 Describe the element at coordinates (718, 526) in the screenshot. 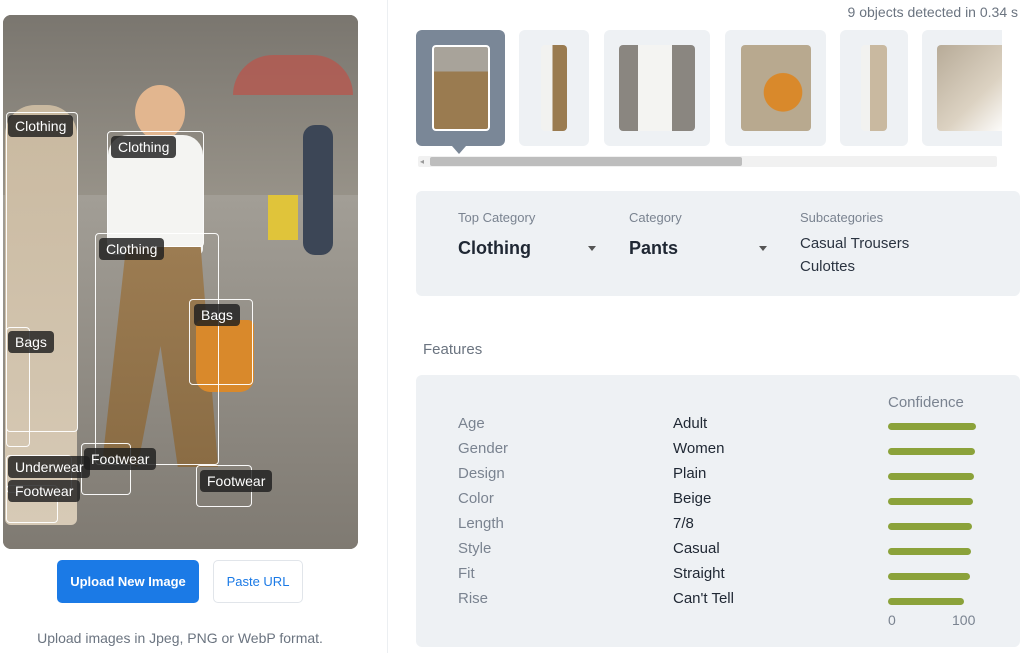

I see `feature-row: Length 7/8` at that location.